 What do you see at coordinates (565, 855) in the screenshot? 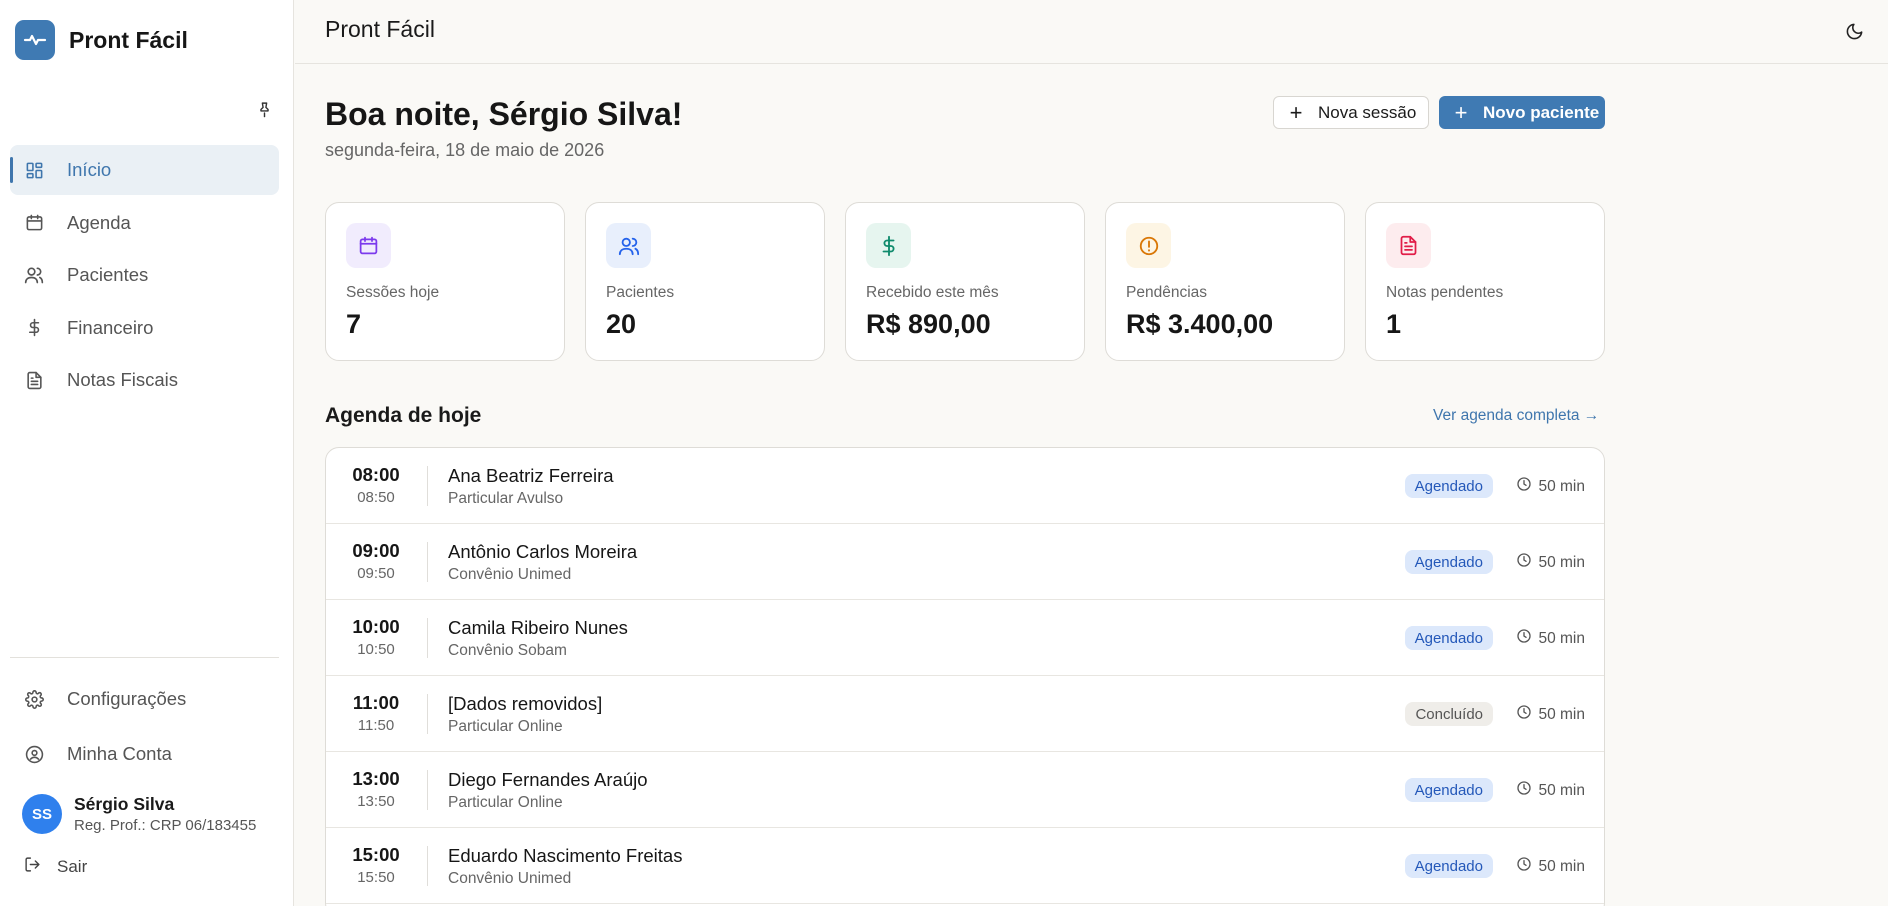
I see `patient-name: Eduardo Nascimento Freitas` at bounding box center [565, 855].